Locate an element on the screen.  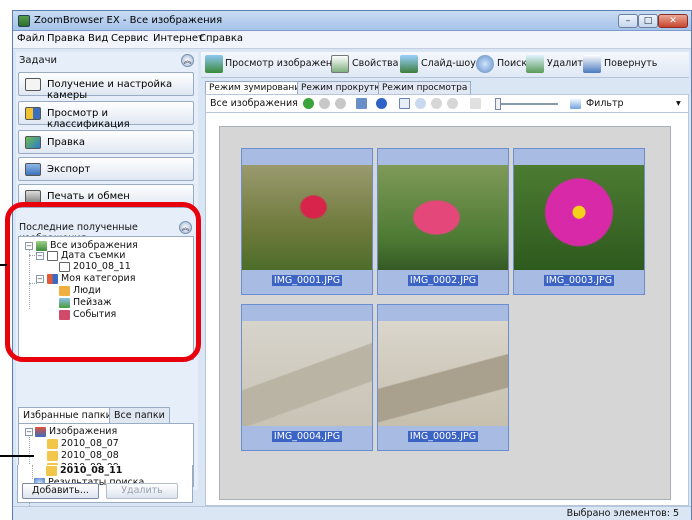
browse-task-button: Просмотр и классификация is located at coordinates (106, 115).